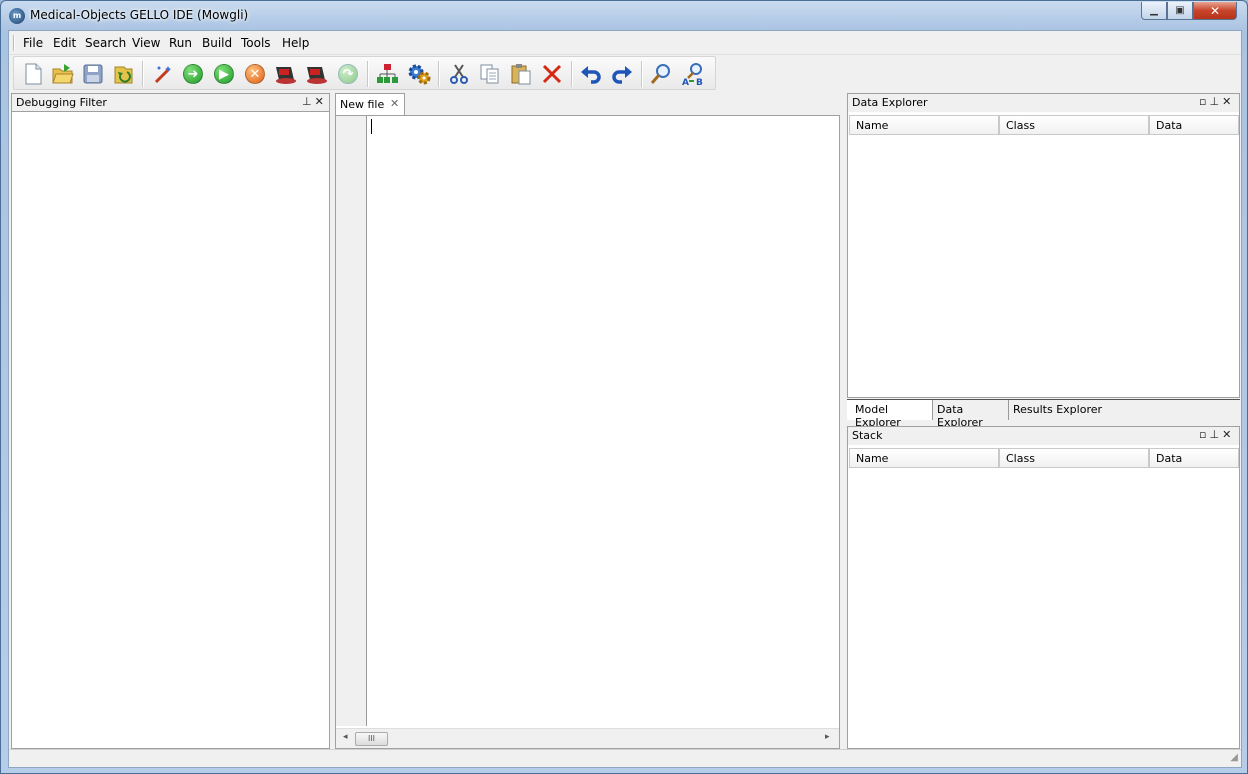  I want to click on data-explorer-panel: Data Explorer ▫⊥✕ Name Class Data, so click(1043, 245).